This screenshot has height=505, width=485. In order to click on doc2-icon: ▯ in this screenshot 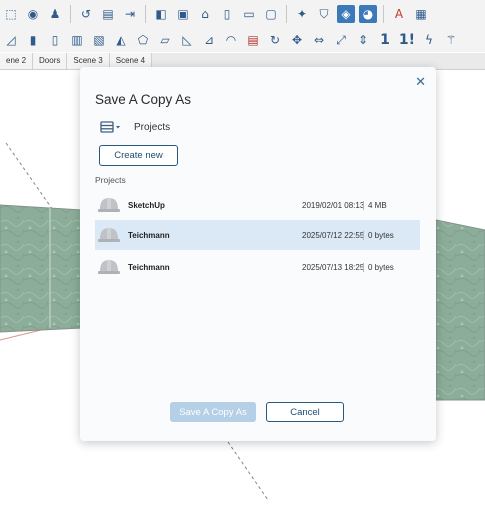, I will do `click(227, 14)`.